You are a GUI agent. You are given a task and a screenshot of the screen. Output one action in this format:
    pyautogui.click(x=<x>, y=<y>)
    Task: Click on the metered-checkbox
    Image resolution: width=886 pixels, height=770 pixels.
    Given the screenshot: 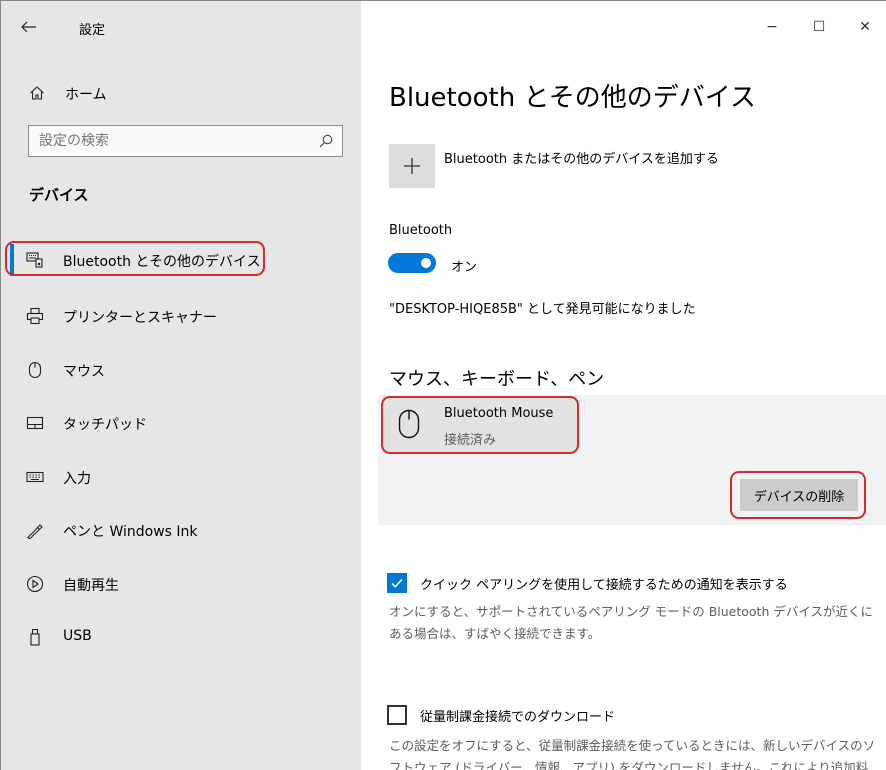 What is the action you would take?
    pyautogui.click(x=397, y=715)
    